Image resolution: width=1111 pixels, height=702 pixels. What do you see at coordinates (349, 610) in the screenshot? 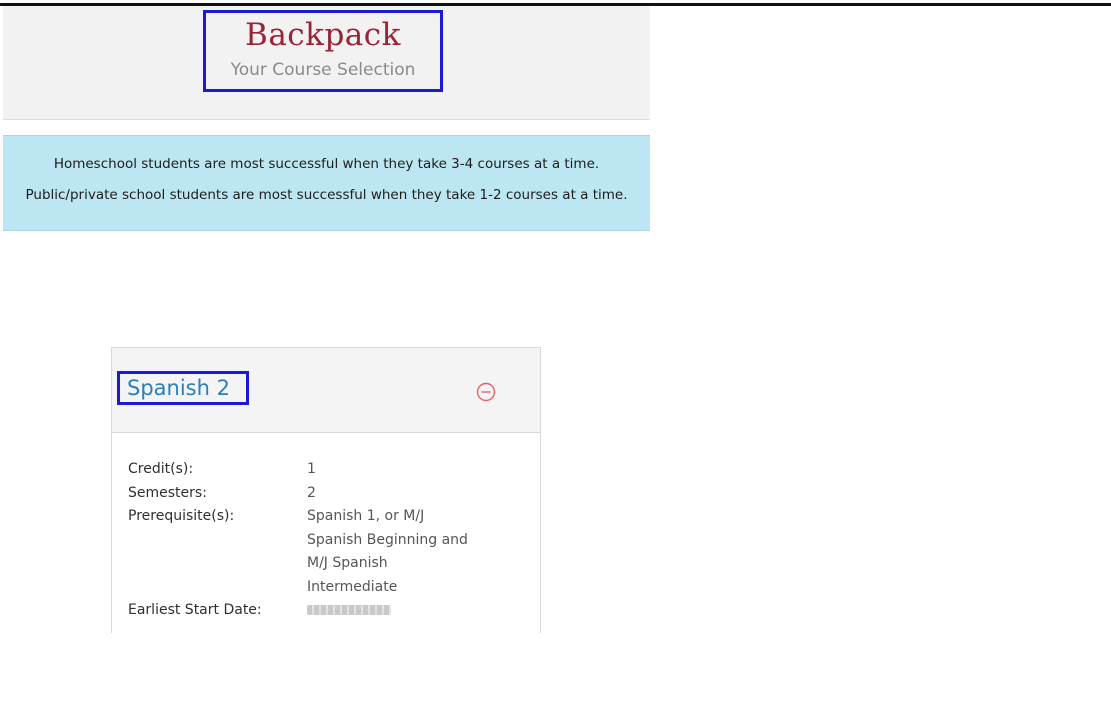
I see `redacted-date` at bounding box center [349, 610].